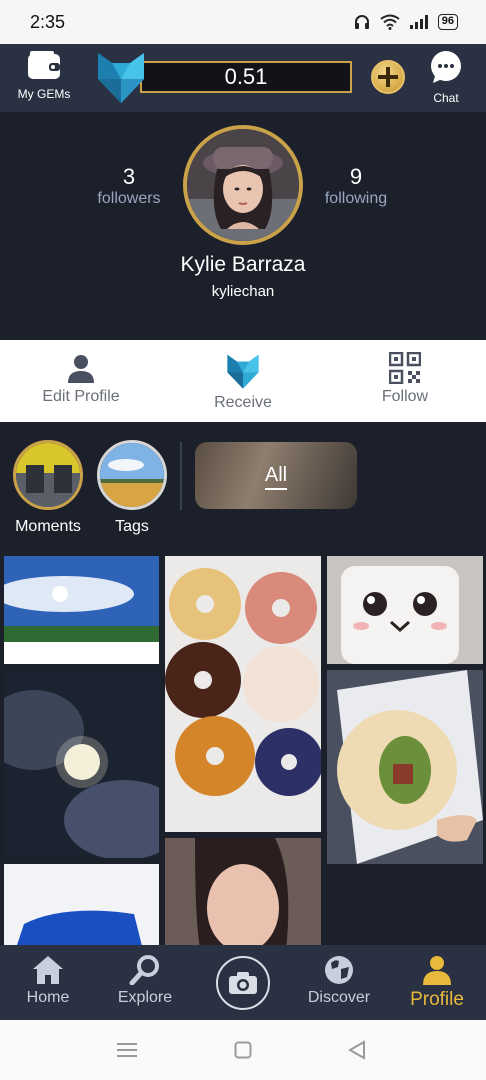 This screenshot has height=1080, width=486. I want to click on qr-code-icon, so click(405, 368).